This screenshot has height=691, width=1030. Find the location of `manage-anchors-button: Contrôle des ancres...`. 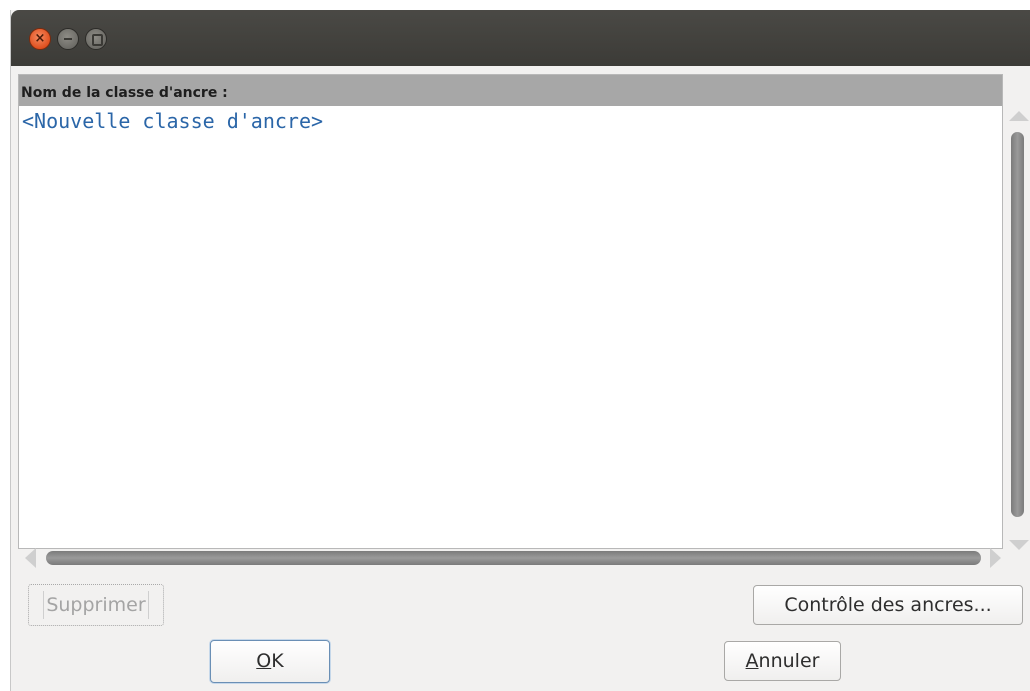

manage-anchors-button: Contrôle des ancres... is located at coordinates (888, 605).